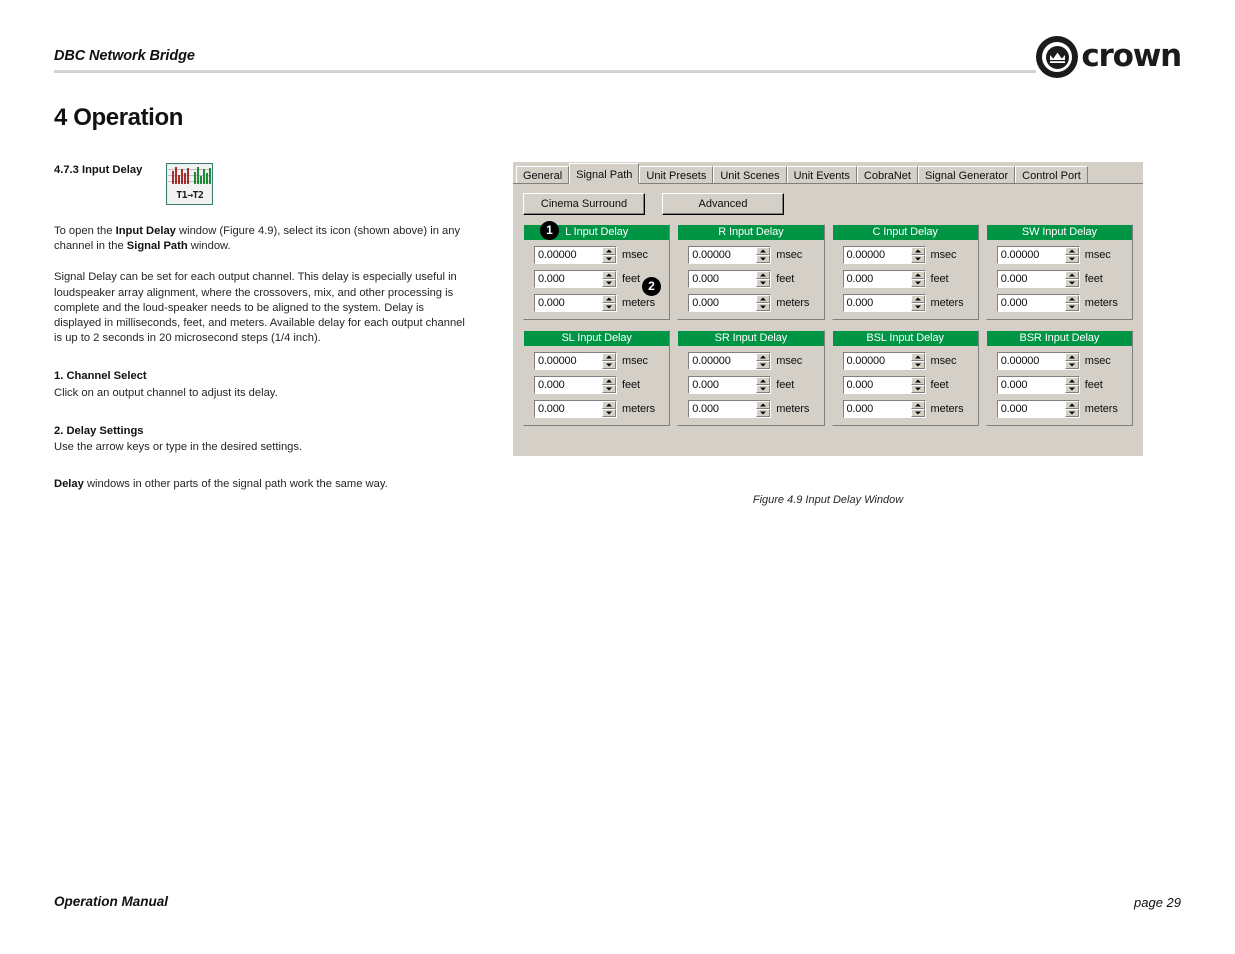  What do you see at coordinates (821, 174) in the screenshot?
I see `tab-unit-events: Unit Events` at bounding box center [821, 174].